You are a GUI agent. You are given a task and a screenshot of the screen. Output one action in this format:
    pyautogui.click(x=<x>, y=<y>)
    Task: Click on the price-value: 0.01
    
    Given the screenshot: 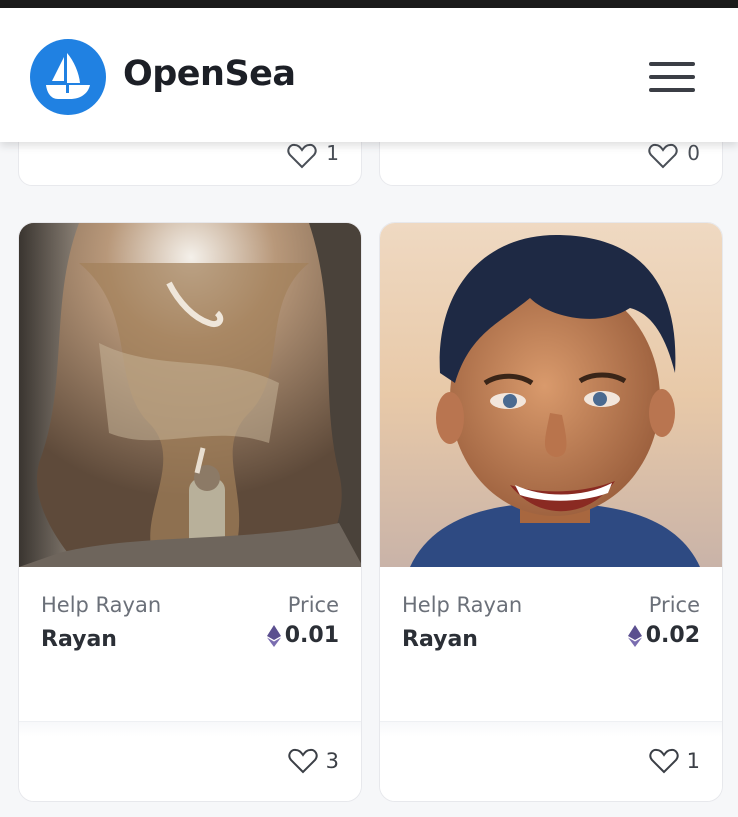 What is the action you would take?
    pyautogui.click(x=311, y=635)
    